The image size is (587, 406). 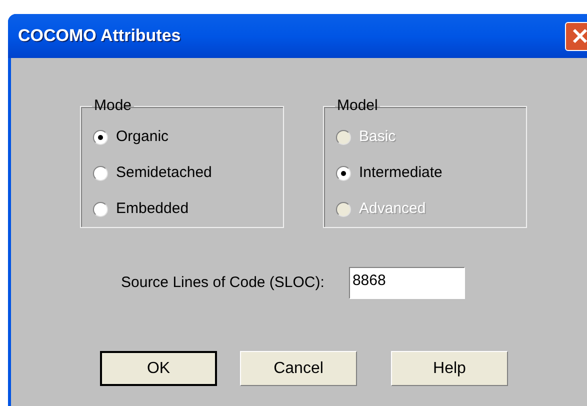 I want to click on dialog-button: OK, so click(x=158, y=368).